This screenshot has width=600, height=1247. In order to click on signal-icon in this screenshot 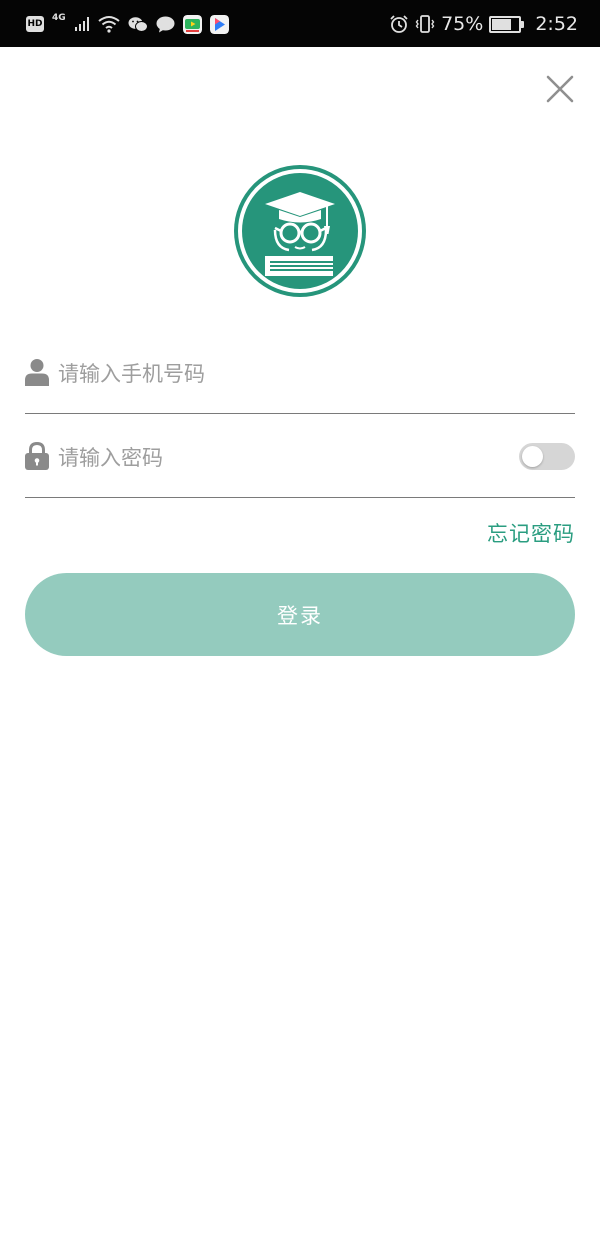, I will do `click(81, 24)`.